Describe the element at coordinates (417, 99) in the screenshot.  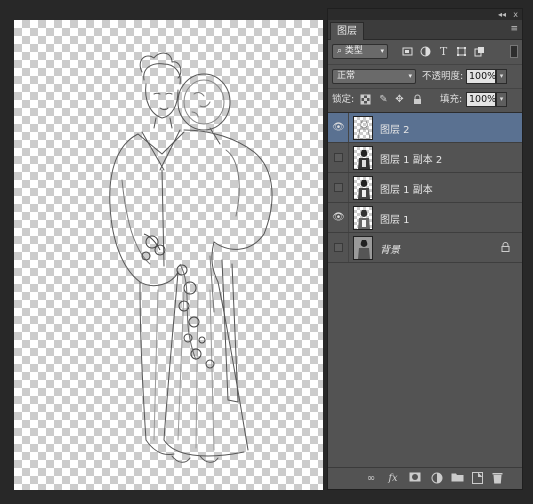
I see `lock-all-icon` at that location.